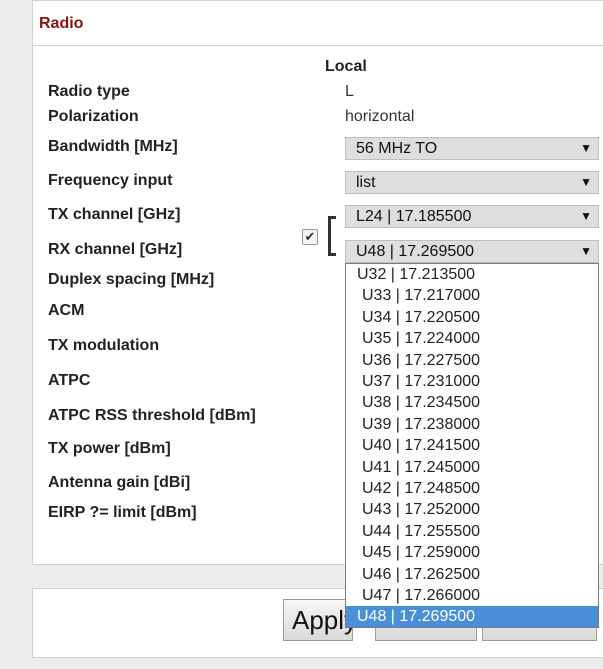 This screenshot has height=669, width=603. What do you see at coordinates (332, 236) in the screenshot?
I see `channel-link-bracket` at bounding box center [332, 236].